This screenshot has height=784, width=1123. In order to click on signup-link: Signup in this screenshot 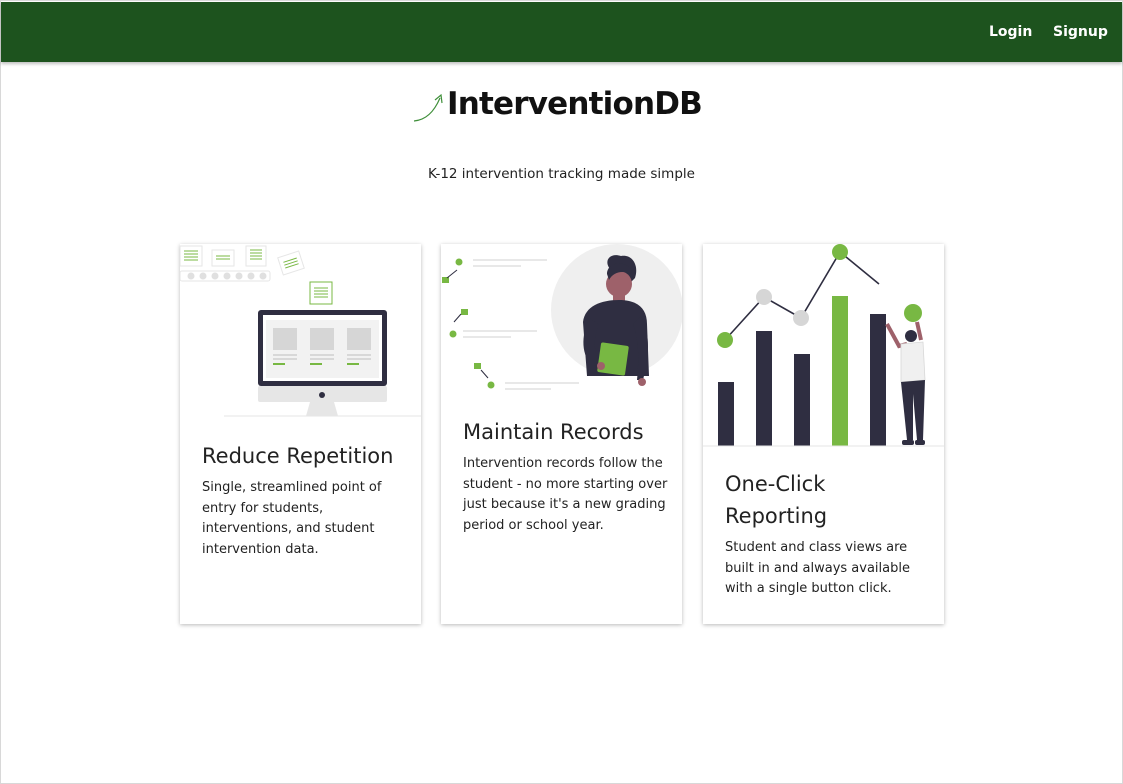, I will do `click(1080, 32)`.